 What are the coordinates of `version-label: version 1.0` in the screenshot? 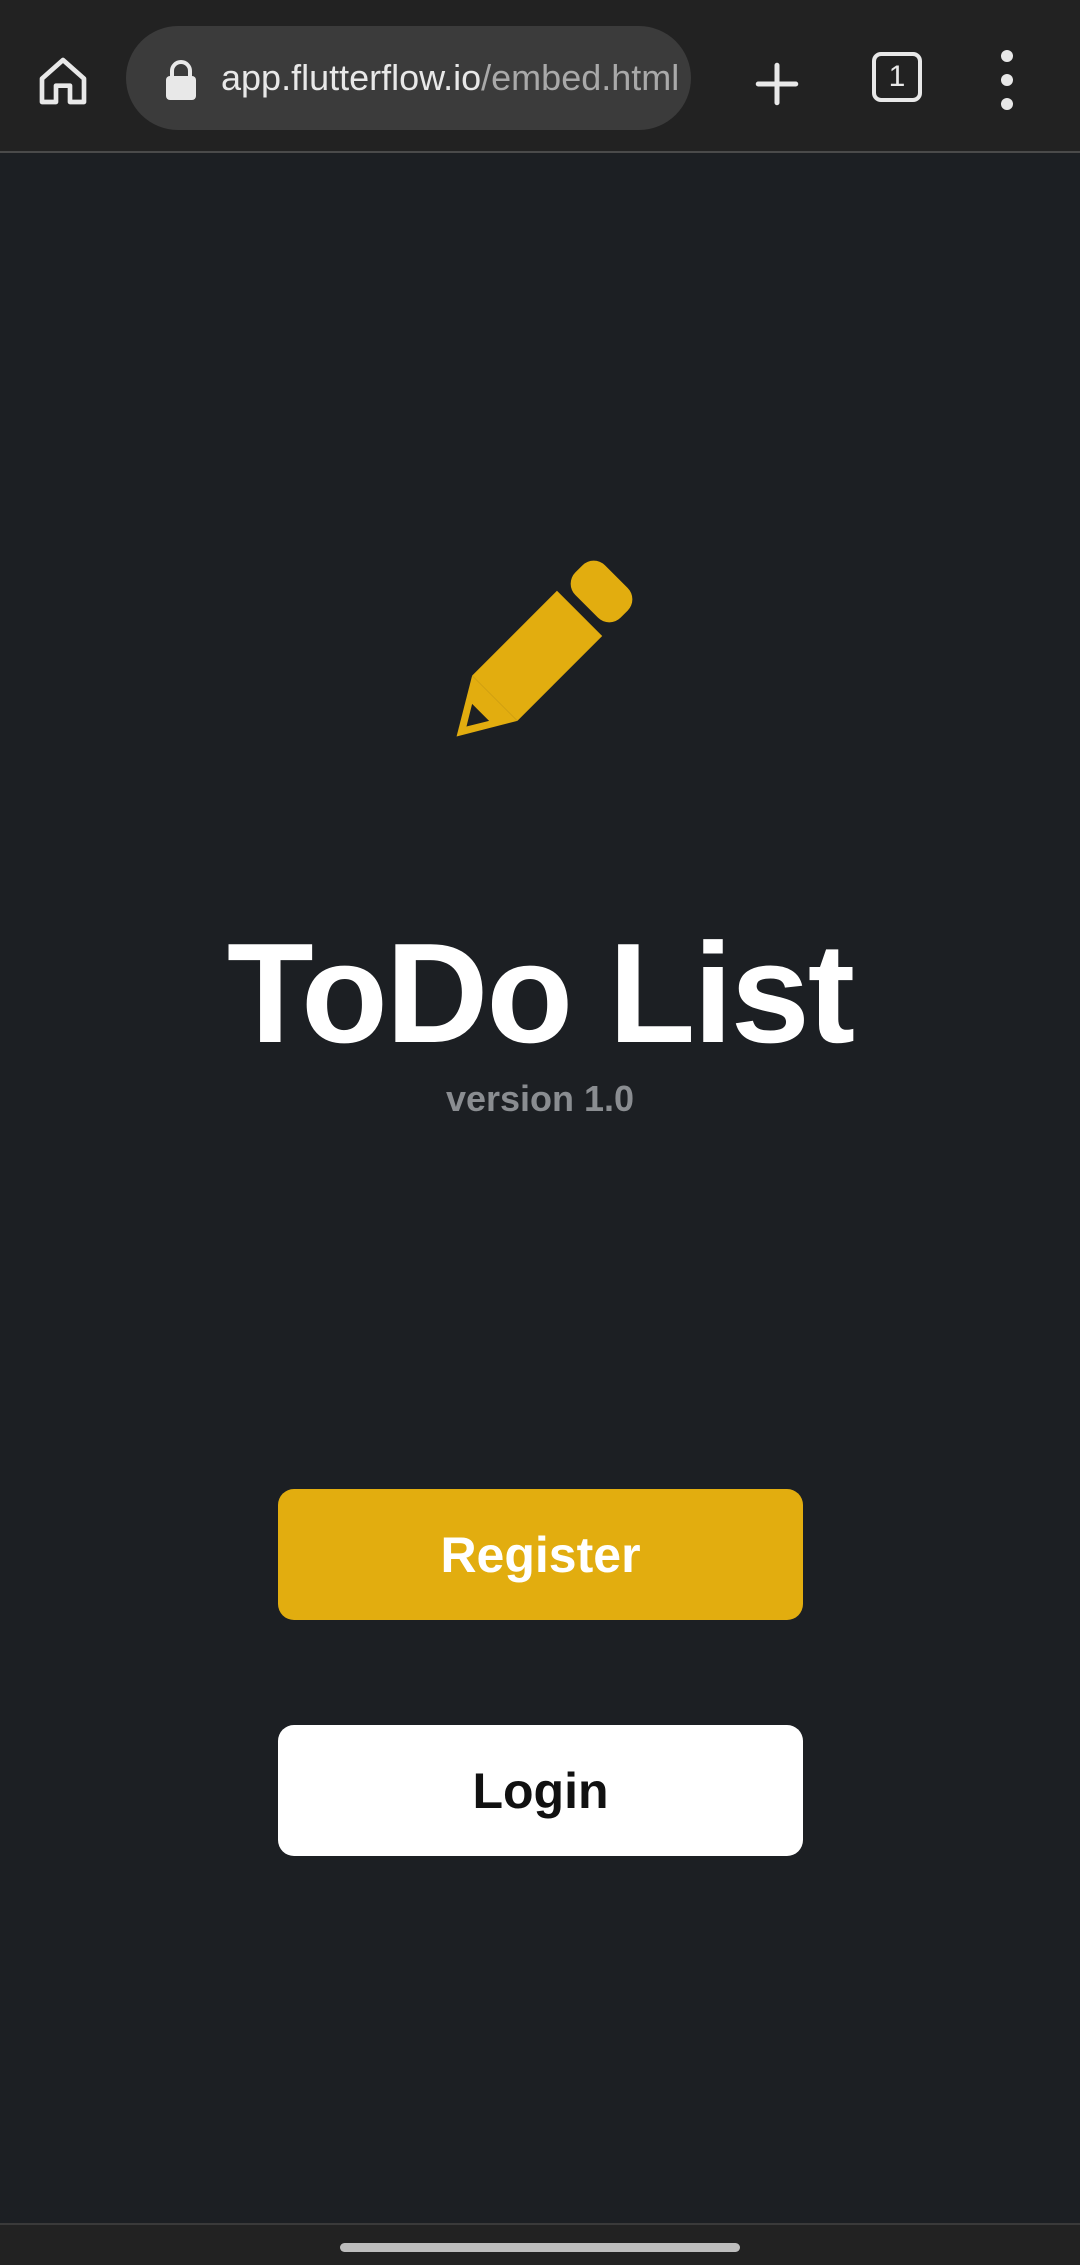 It's located at (540, 1098).